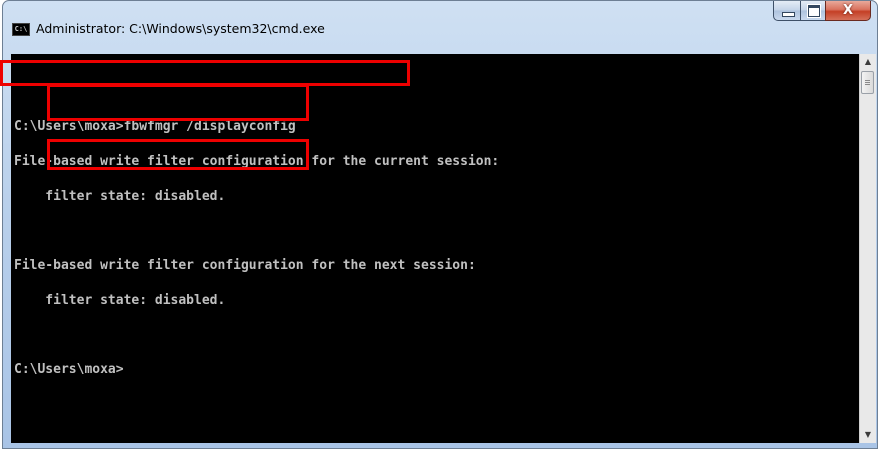  I want to click on scroll-down-arrow-icon: ▼, so click(868, 435).